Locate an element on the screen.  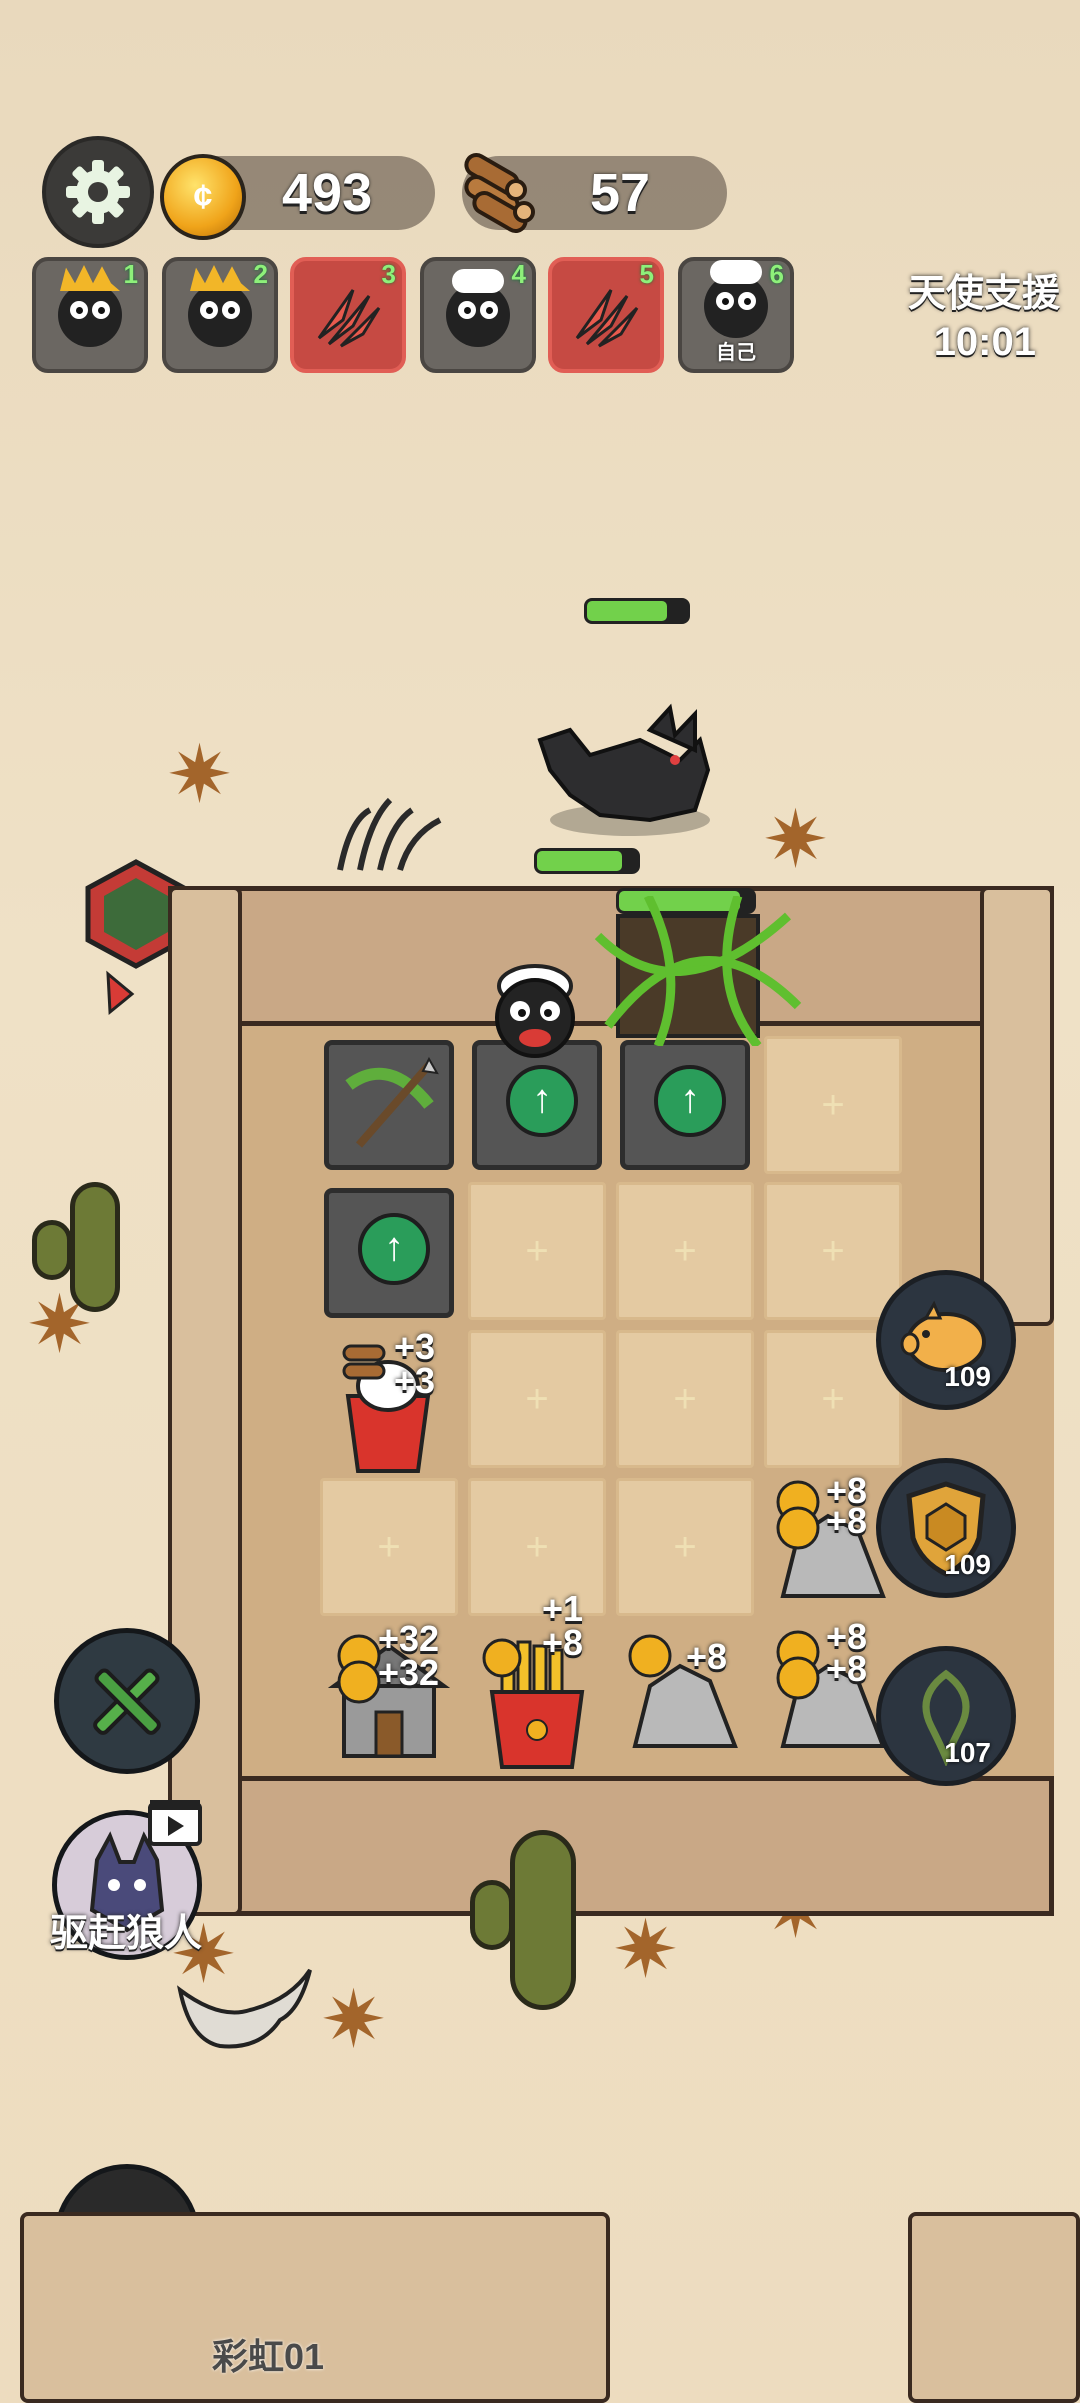
gear-icon is located at coordinates (98, 192).